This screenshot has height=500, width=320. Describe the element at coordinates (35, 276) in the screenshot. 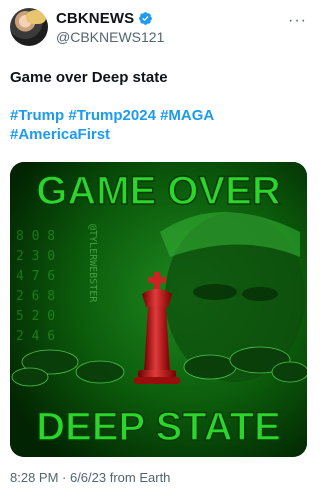

I see `svg-text: 4 7 6` at that location.